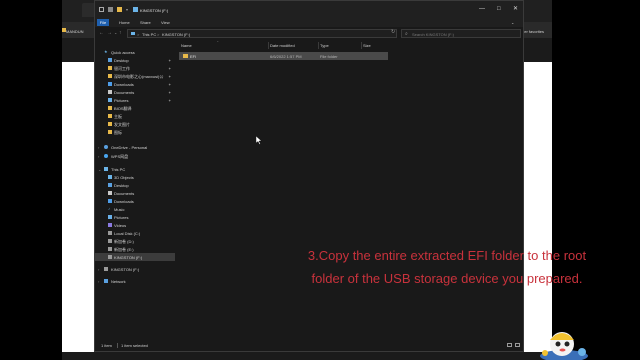 This screenshot has width=640, height=360. What do you see at coordinates (149, 34) in the screenshot?
I see `breadcrumb-this-pc: This PC` at bounding box center [149, 34].